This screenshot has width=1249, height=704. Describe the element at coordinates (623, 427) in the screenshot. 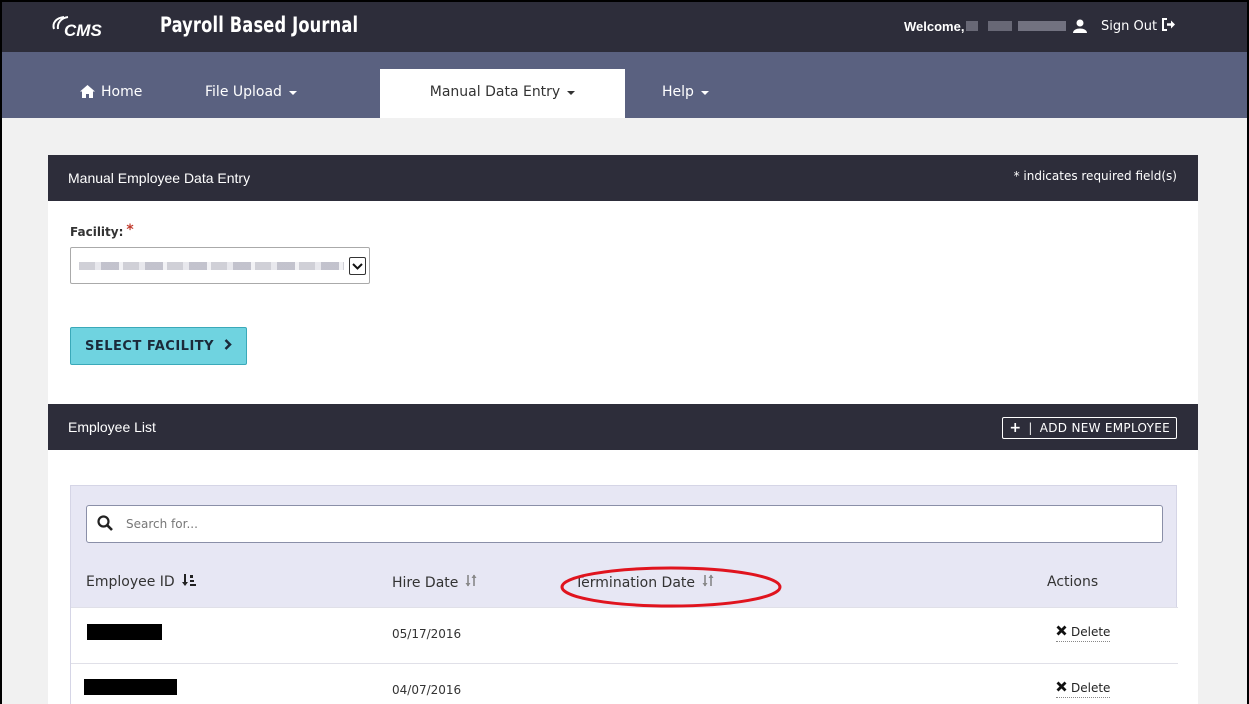

I see `employee-list-header: Employee List + | ADD NEW EMPLOYEE` at that location.